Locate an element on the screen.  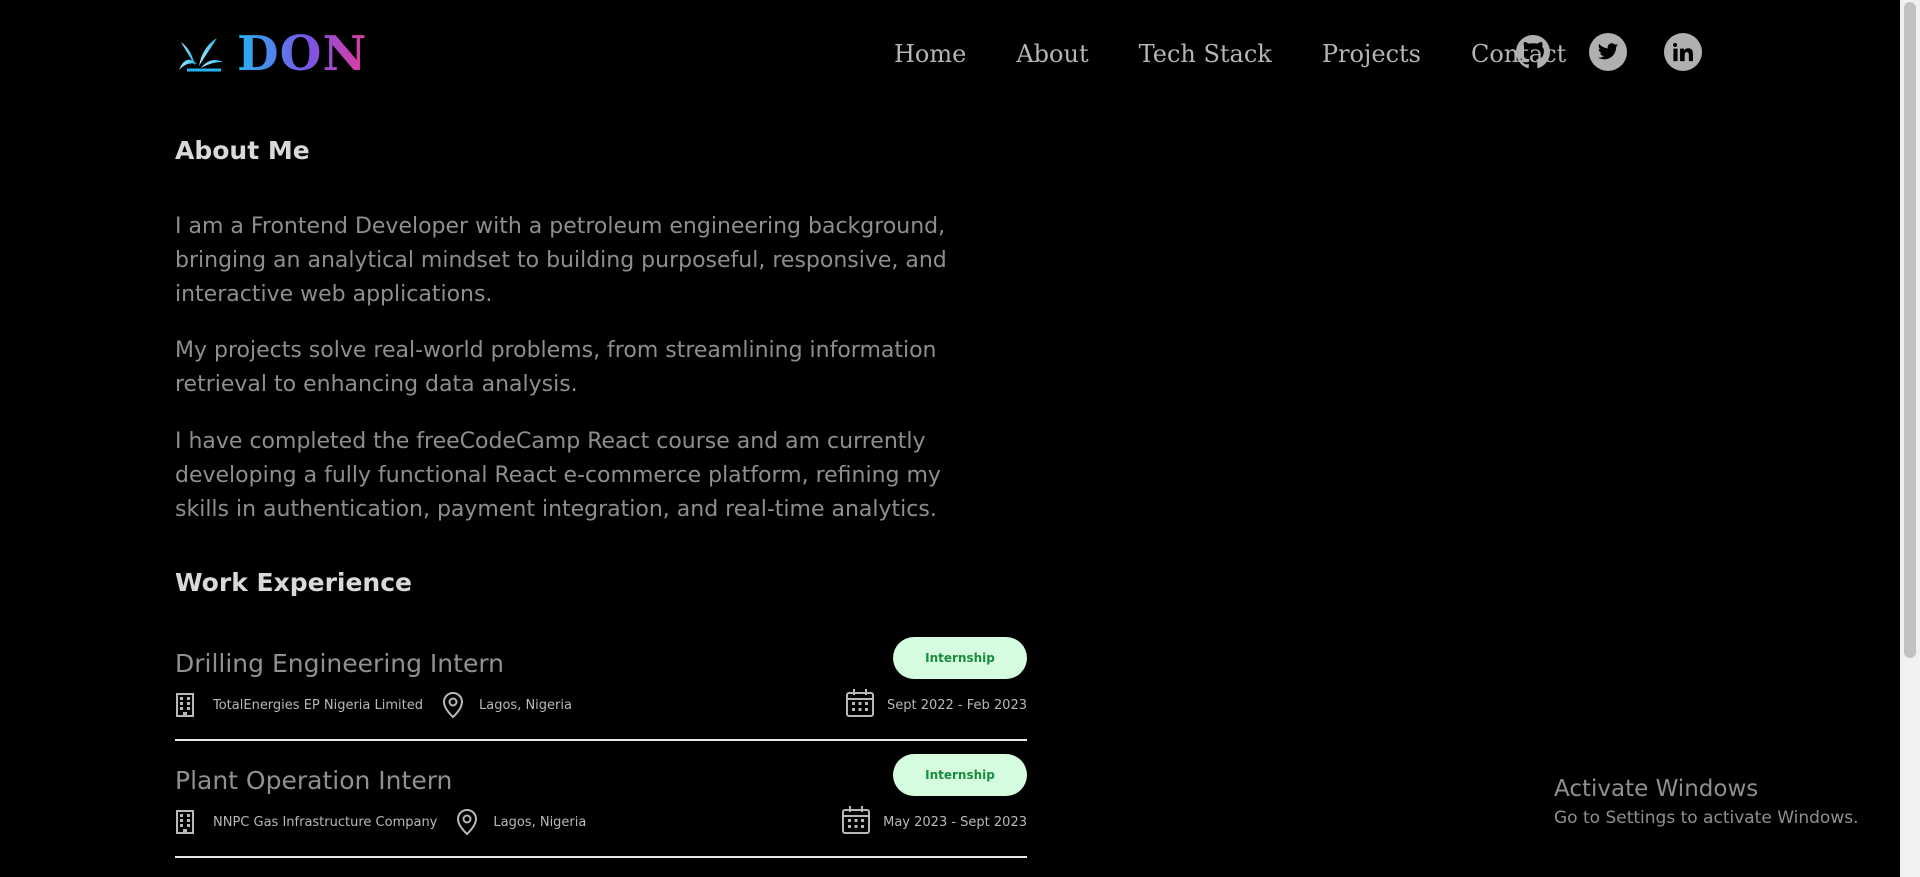
main-nav: Home About Tech Stack Projects Contact is located at coordinates (1230, 54).